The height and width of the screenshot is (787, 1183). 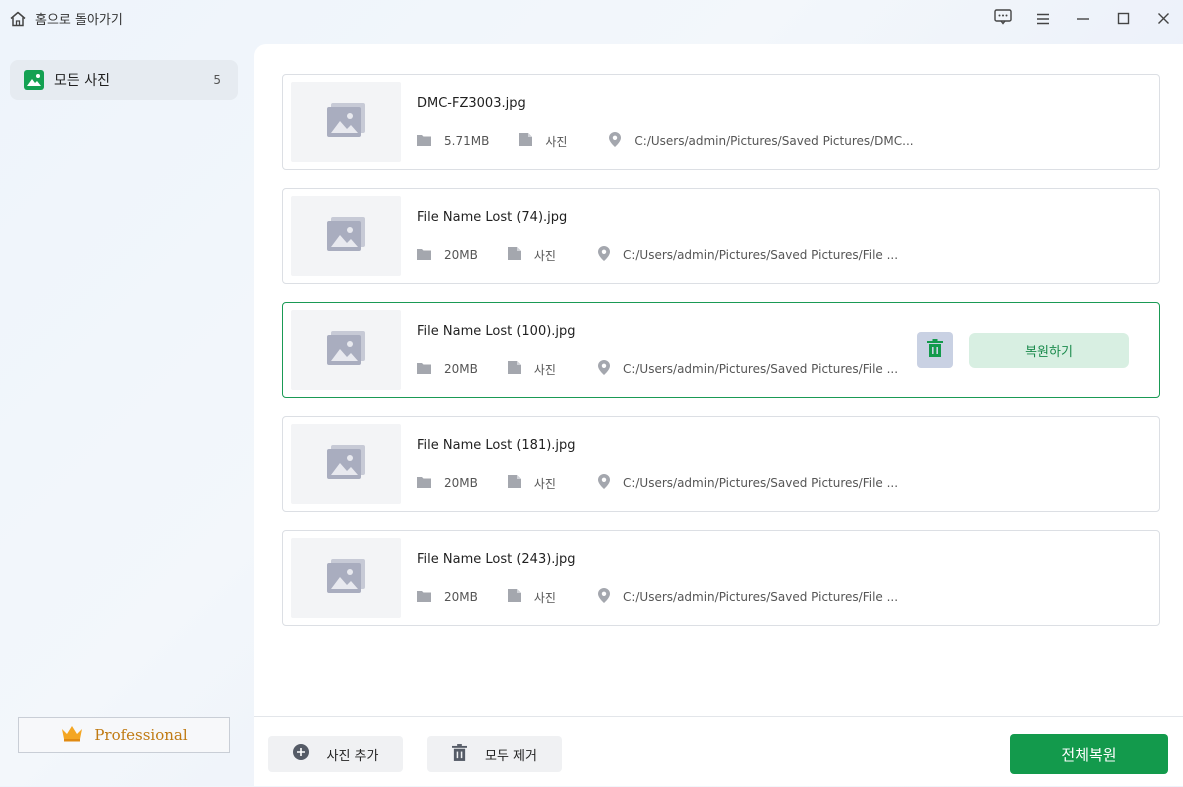 I want to click on maximize-icon, so click(x=1123, y=19).